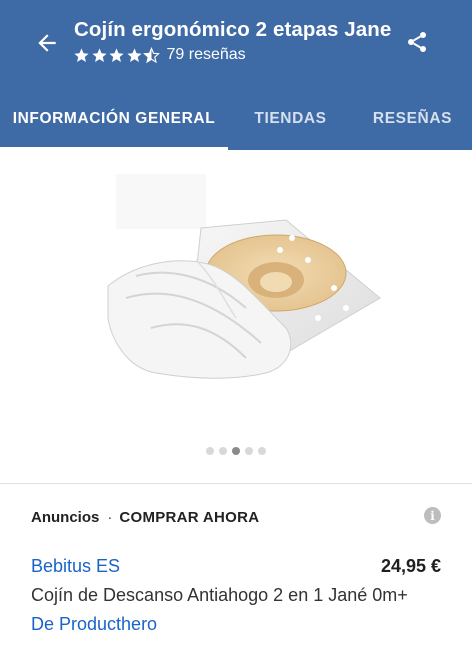 The height and width of the screenshot is (650, 472). Describe the element at coordinates (233, 29) in the screenshot. I see `product-title: Cojín ergonómico 2 etapas Jane` at that location.